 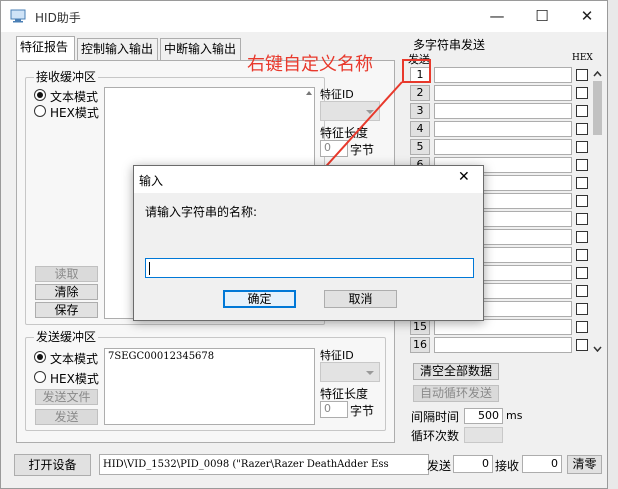 What do you see at coordinates (308, 179) in the screenshot?
I see `dialog-title-bar: 输入 ✕` at bounding box center [308, 179].